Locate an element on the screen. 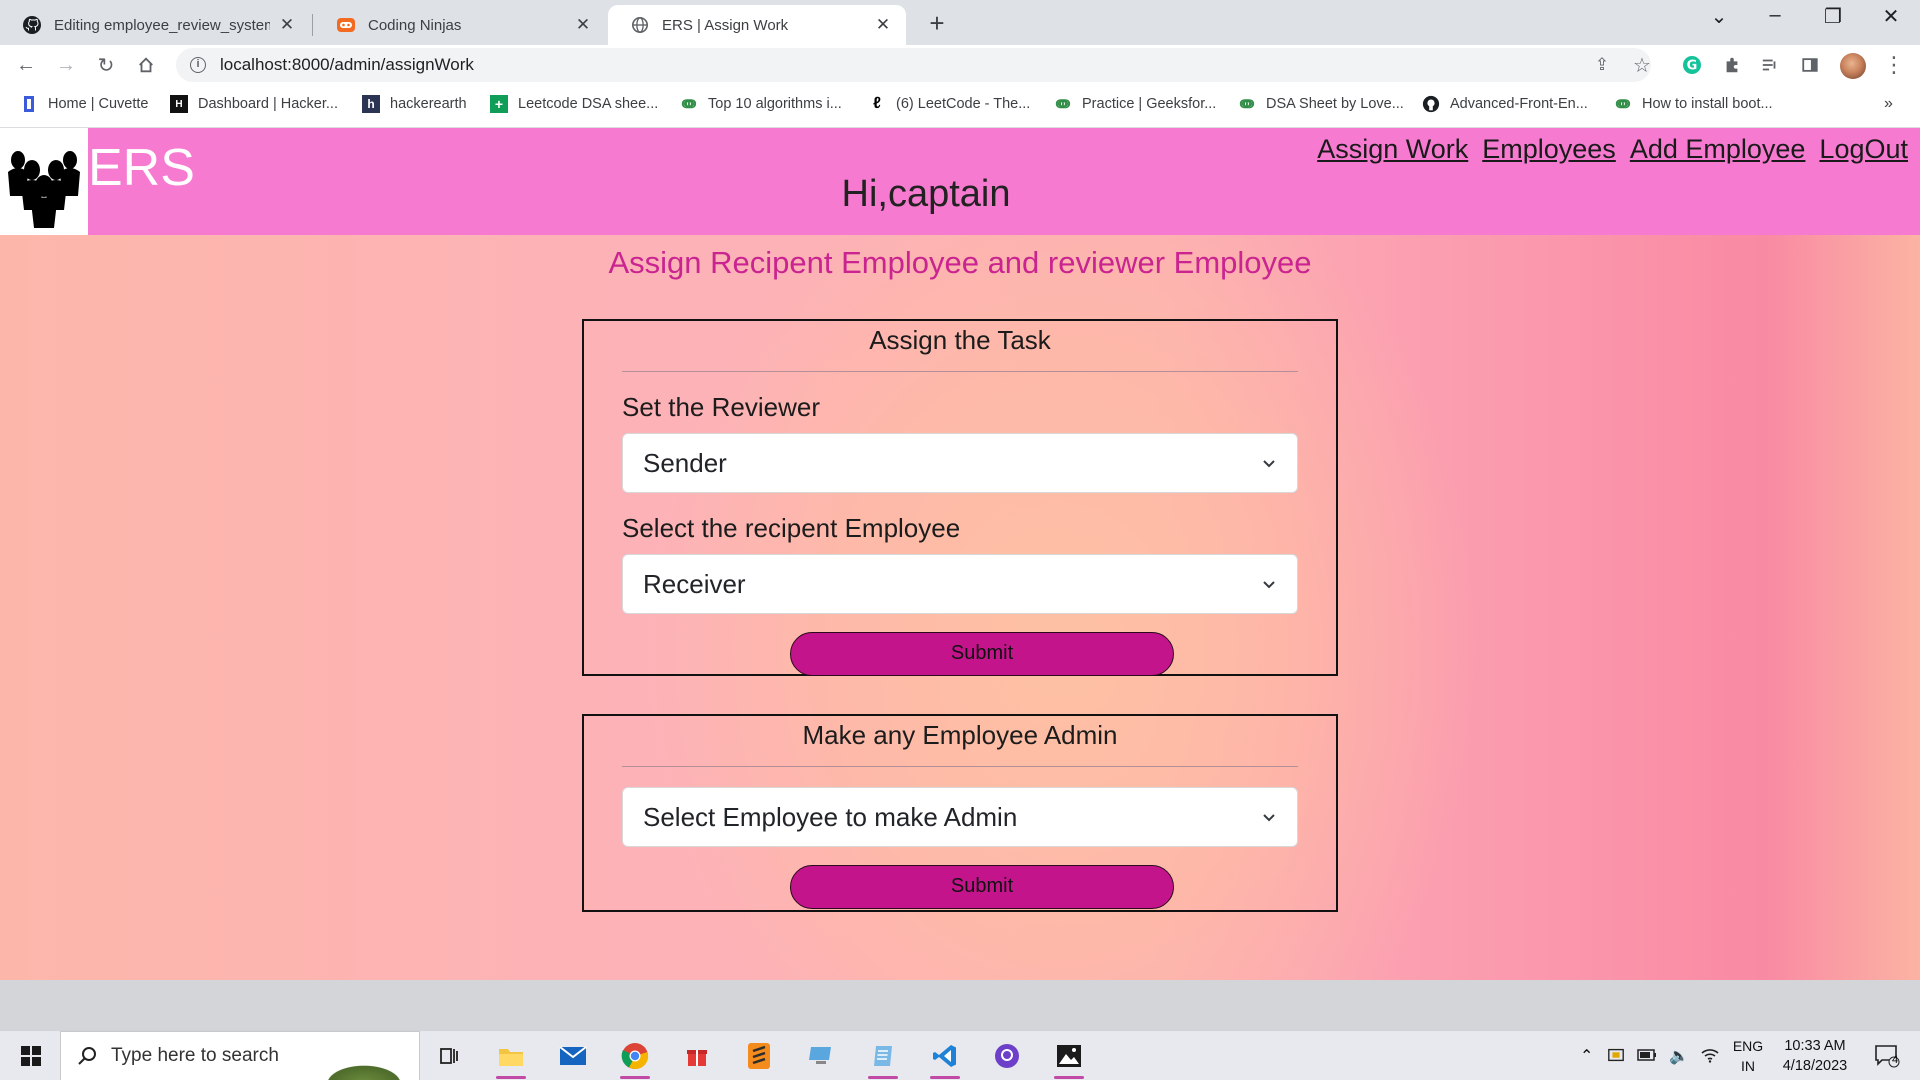 This screenshot has width=1920, height=1080. tab-editing-employee-review: Editing employee_review_system ✕ is located at coordinates (155, 25).